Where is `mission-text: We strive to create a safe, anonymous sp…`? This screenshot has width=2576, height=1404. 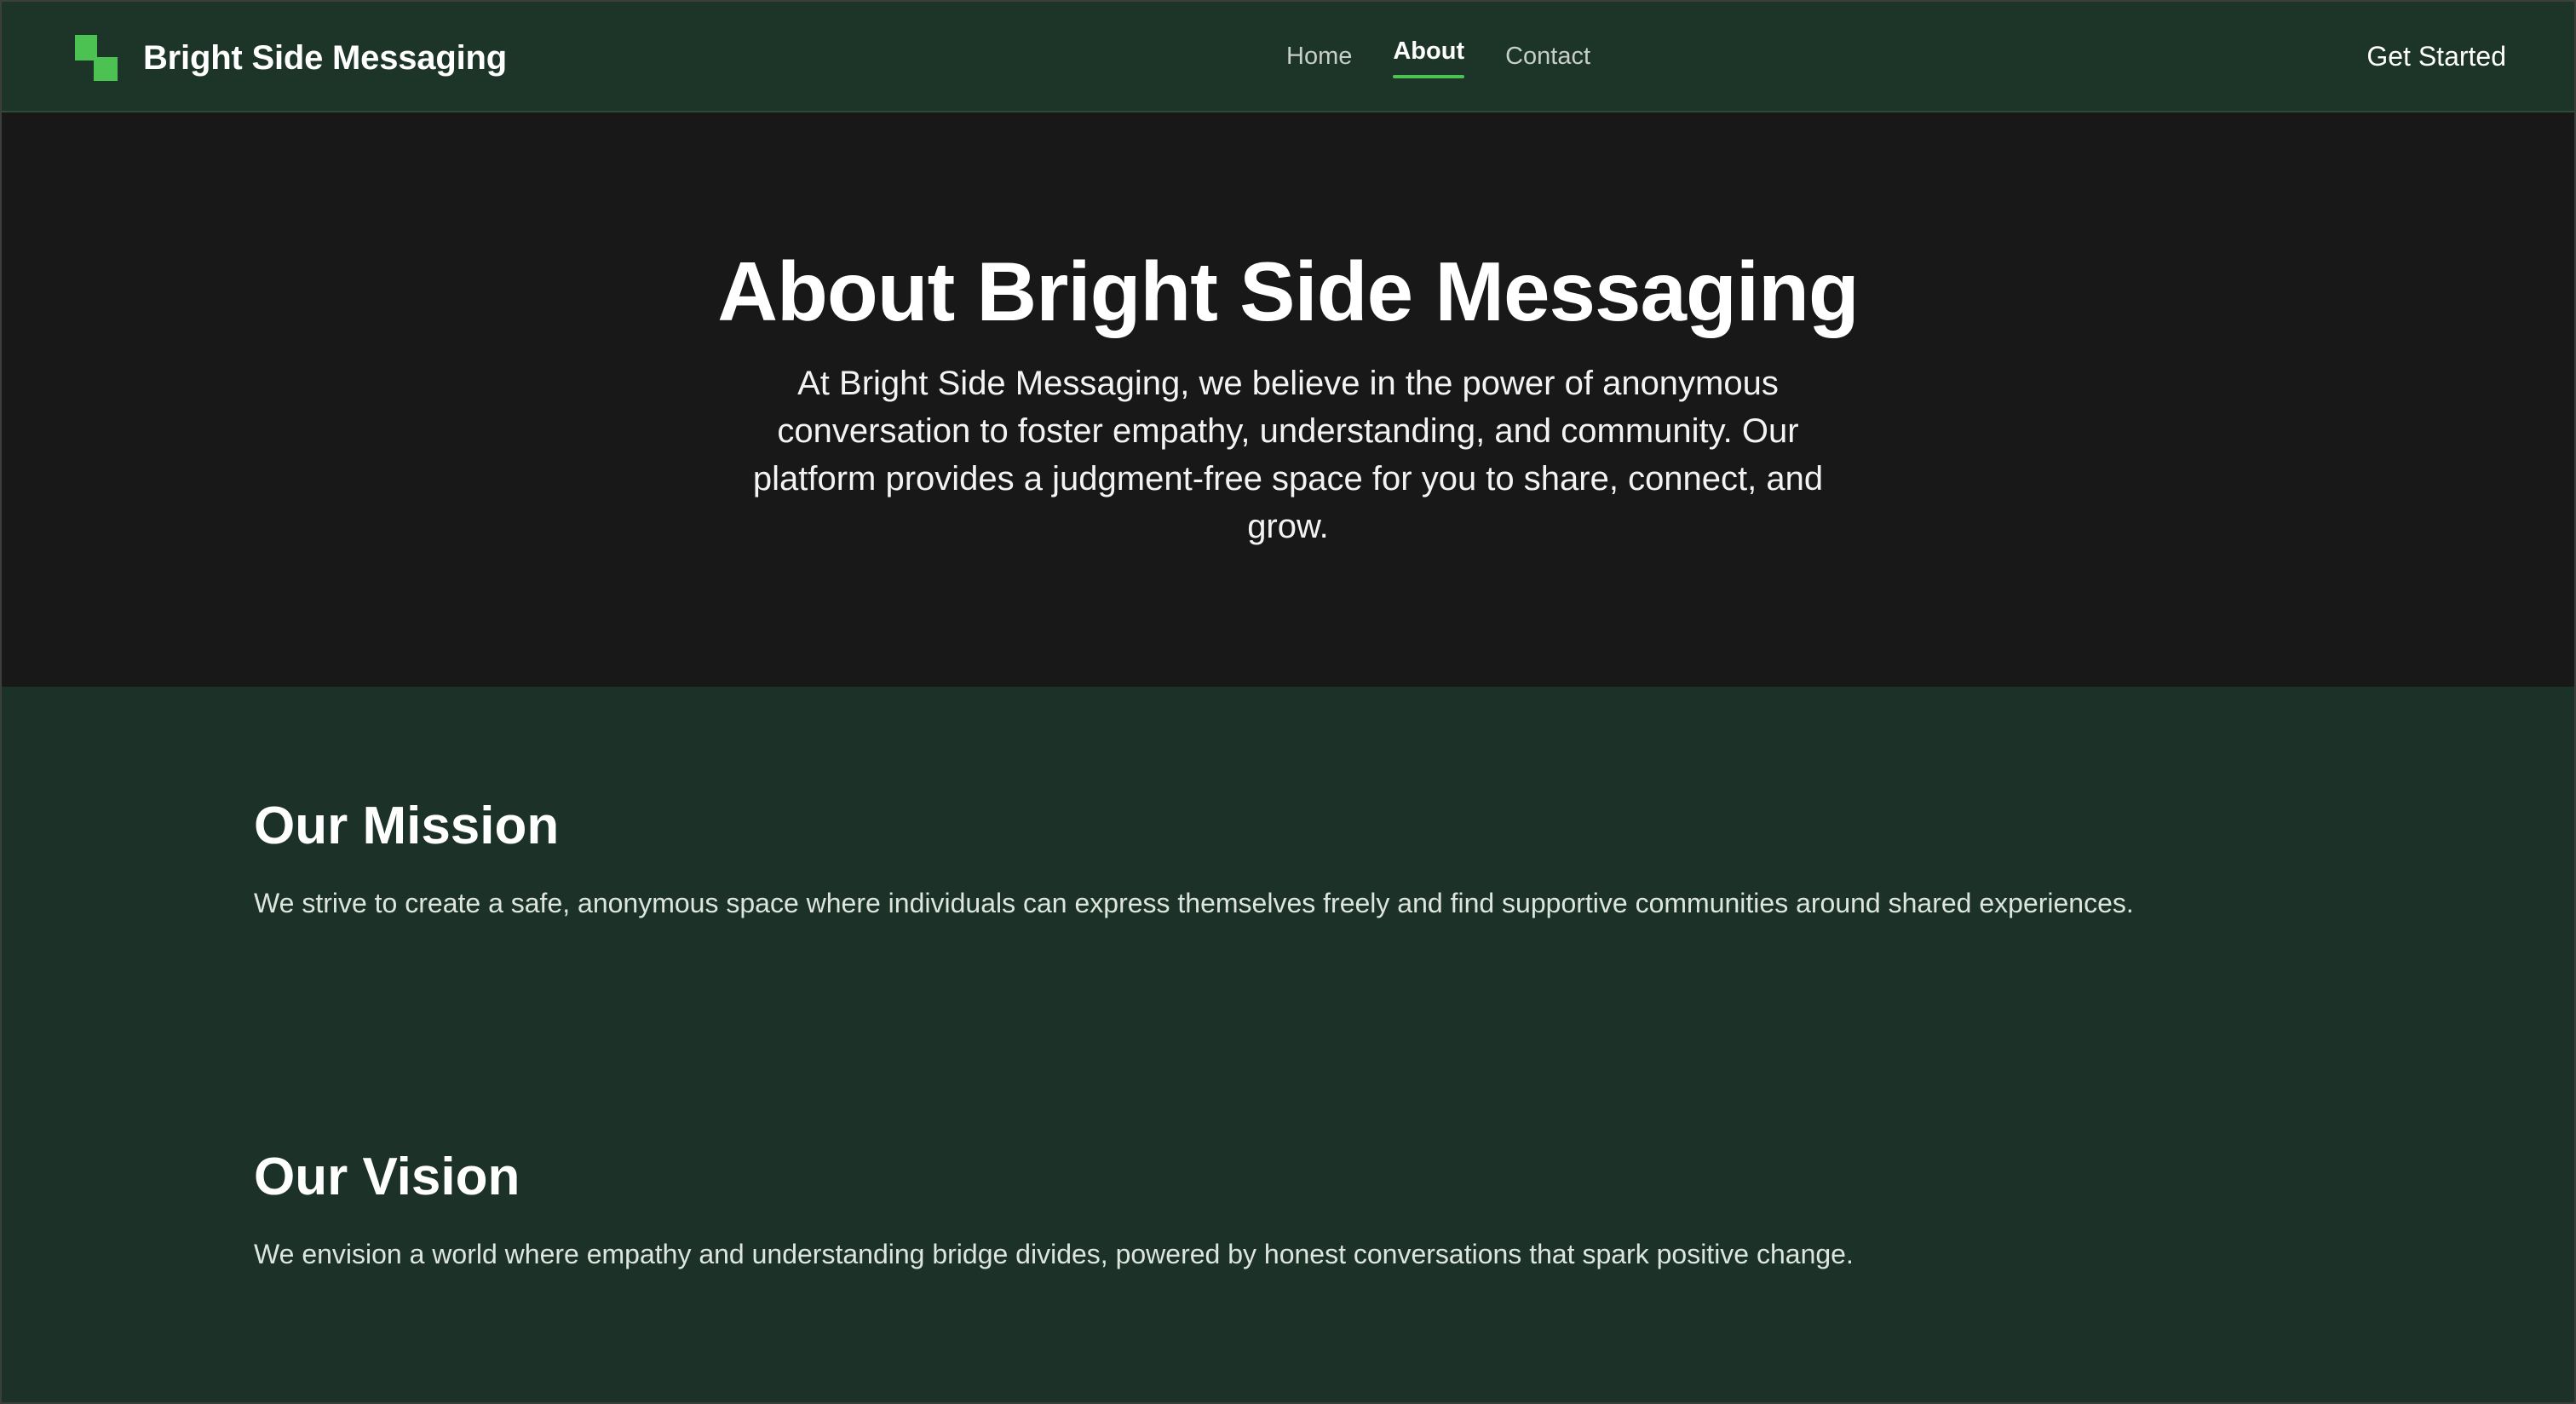
mission-text: We strive to create a safe, anonymous sp… is located at coordinates (1194, 903).